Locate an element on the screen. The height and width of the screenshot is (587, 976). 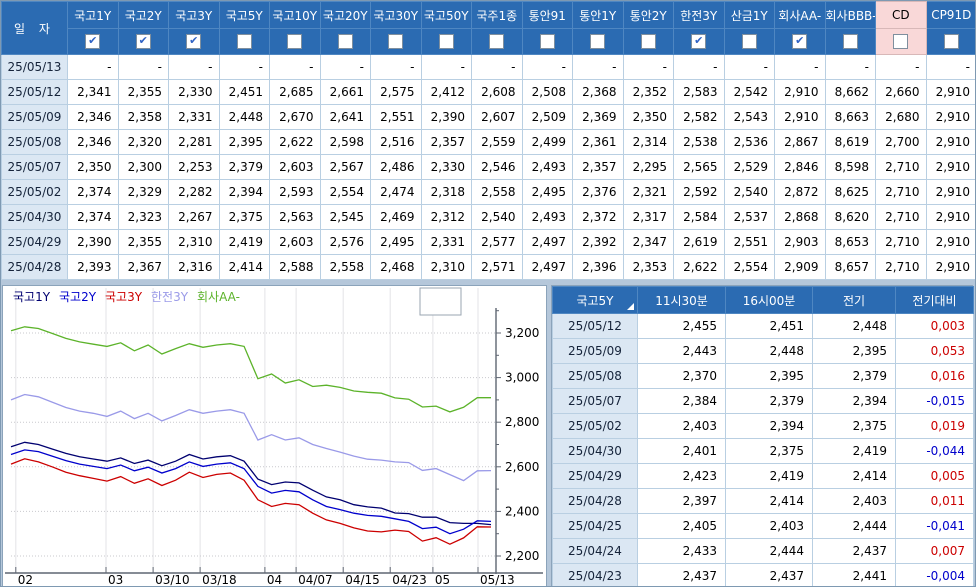
yield-value-cell: 8,598 is located at coordinates (850, 167).